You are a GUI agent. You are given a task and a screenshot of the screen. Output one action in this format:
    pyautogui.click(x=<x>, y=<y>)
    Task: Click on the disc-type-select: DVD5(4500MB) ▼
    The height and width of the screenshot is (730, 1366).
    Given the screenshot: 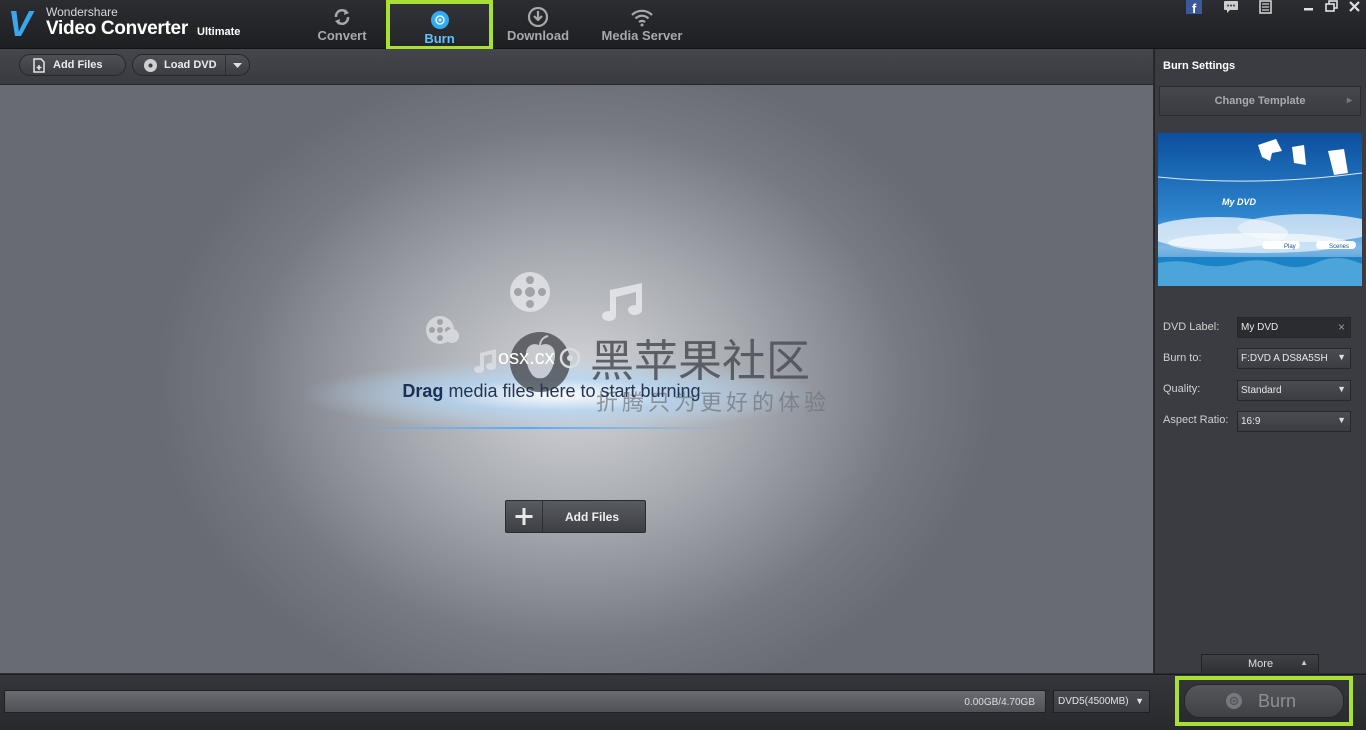 What is the action you would take?
    pyautogui.click(x=1101, y=701)
    